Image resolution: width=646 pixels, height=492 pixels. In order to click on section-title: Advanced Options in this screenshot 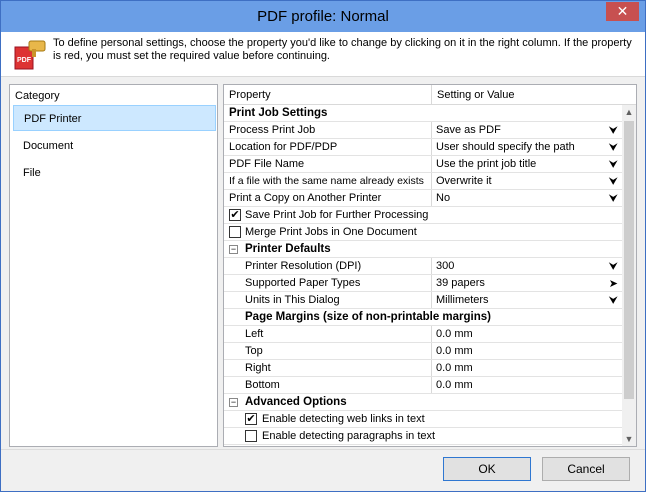, I will do `click(296, 402)`.